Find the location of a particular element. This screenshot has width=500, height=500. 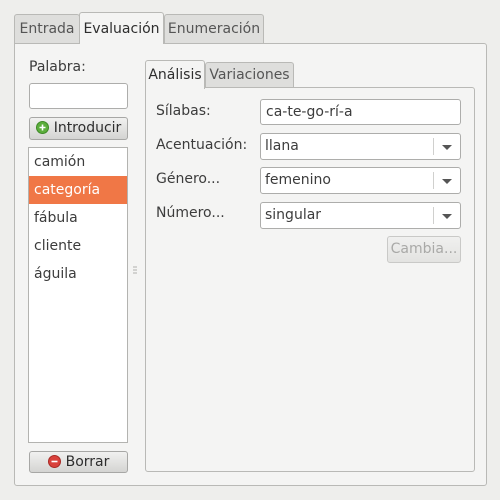

remove-icon is located at coordinates (54, 461).